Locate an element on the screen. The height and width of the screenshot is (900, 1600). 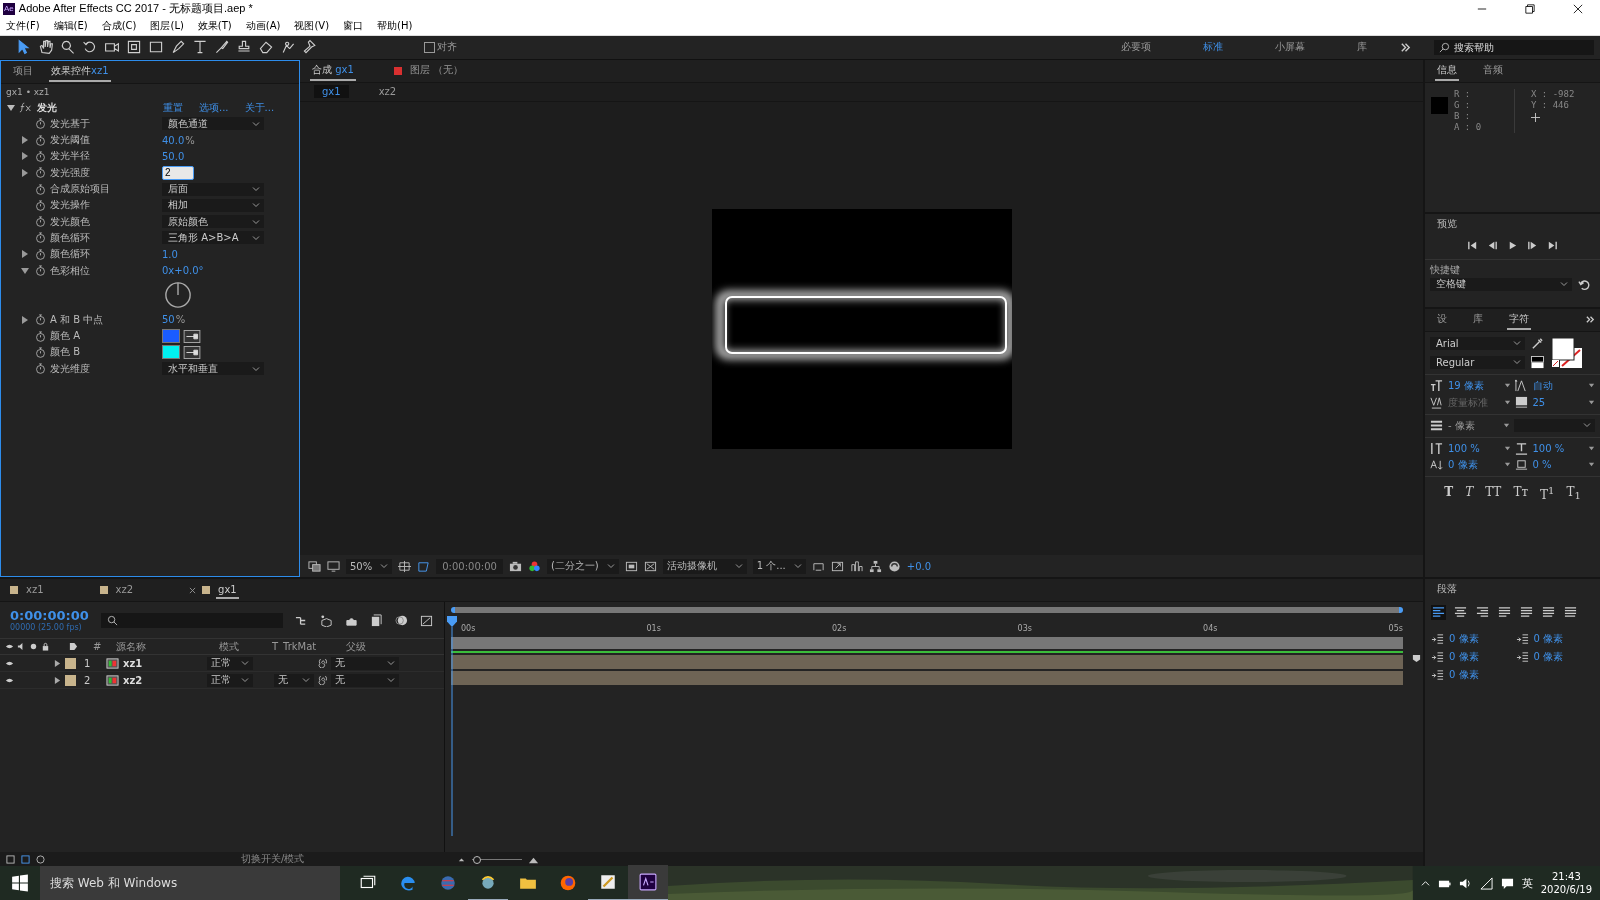
tsume-value: 0 % is located at coordinates (1542, 465).